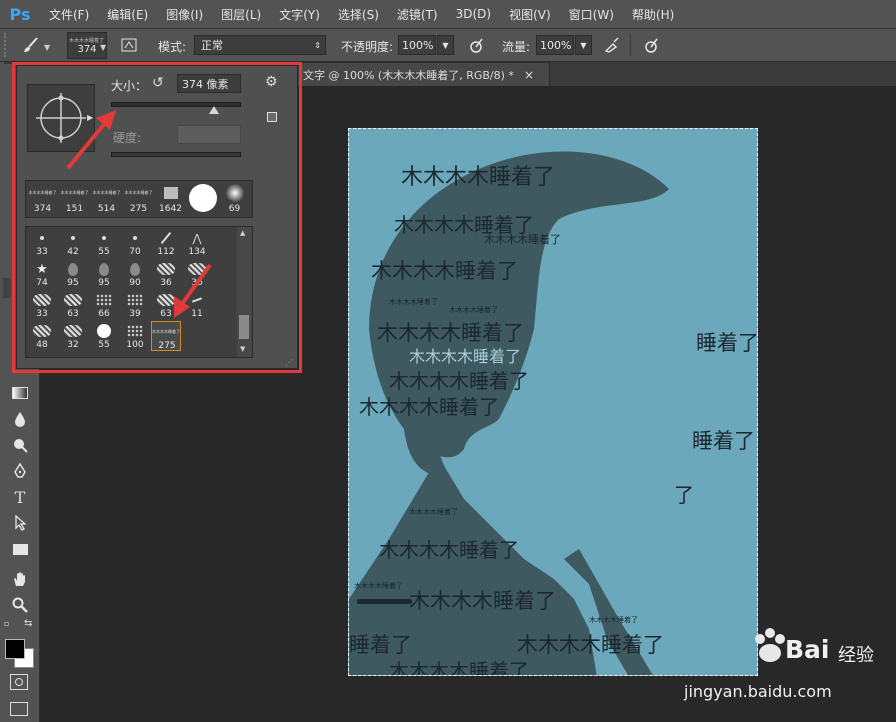 The height and width of the screenshot is (722, 896). I want to click on highlight-box, so click(157, 217).